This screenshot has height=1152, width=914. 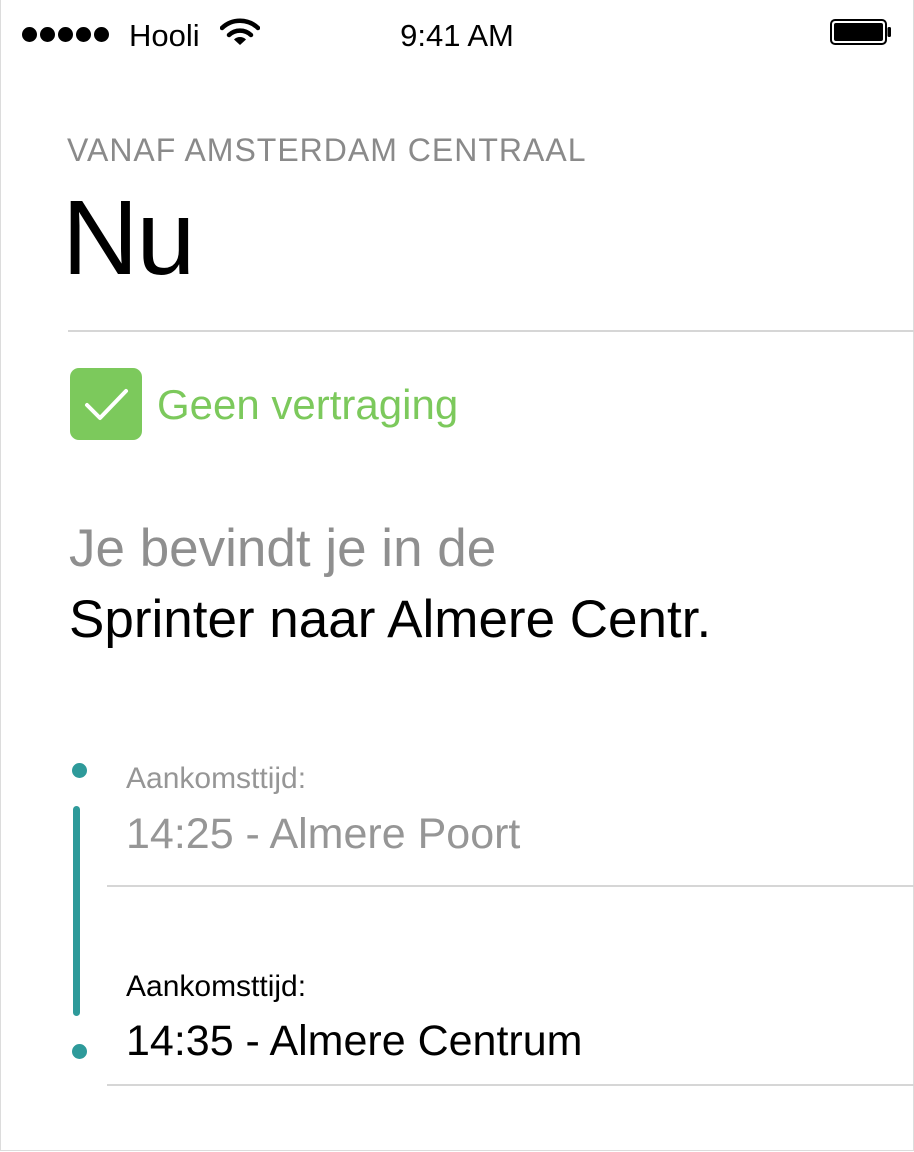 What do you see at coordinates (76, 911) in the screenshot?
I see `timeline-progress-bar` at bounding box center [76, 911].